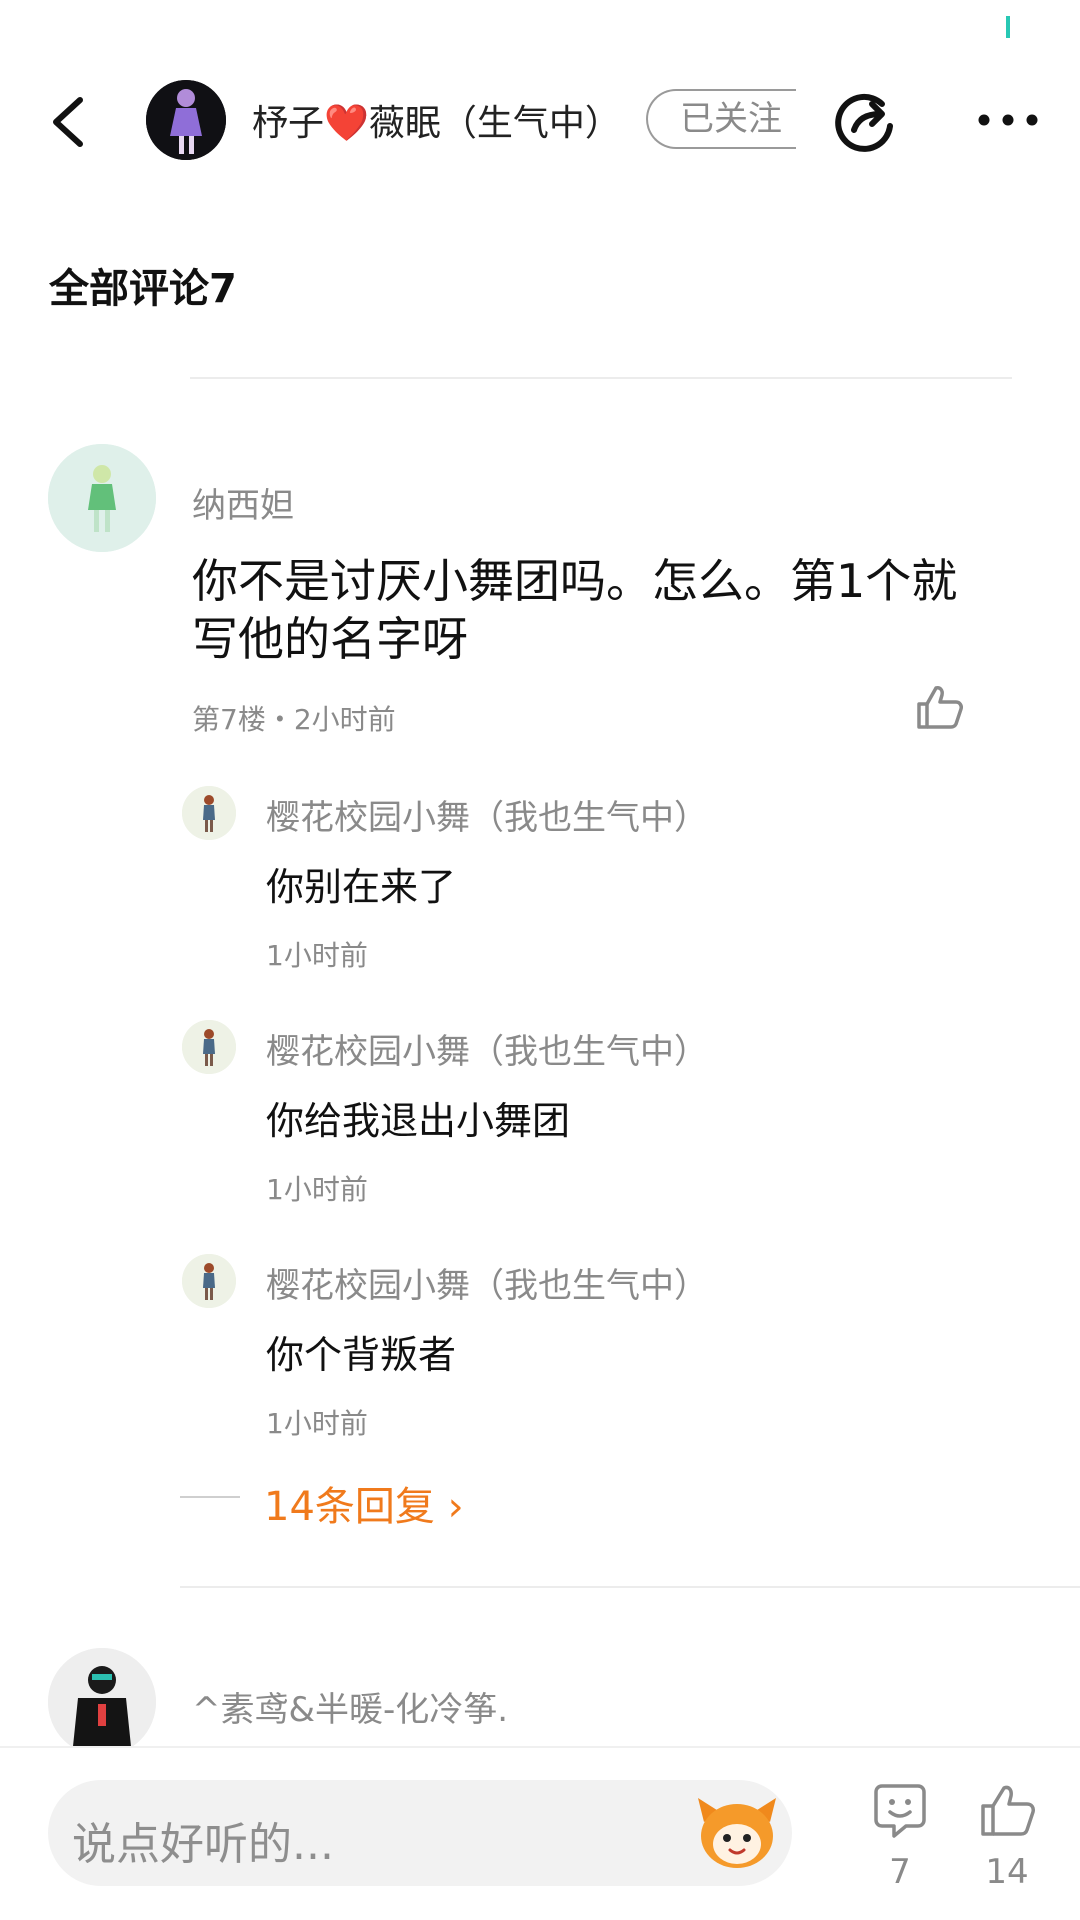 The height and width of the screenshot is (1920, 1080). What do you see at coordinates (143, 289) in the screenshot?
I see `comments-section-title: 全部评论7` at bounding box center [143, 289].